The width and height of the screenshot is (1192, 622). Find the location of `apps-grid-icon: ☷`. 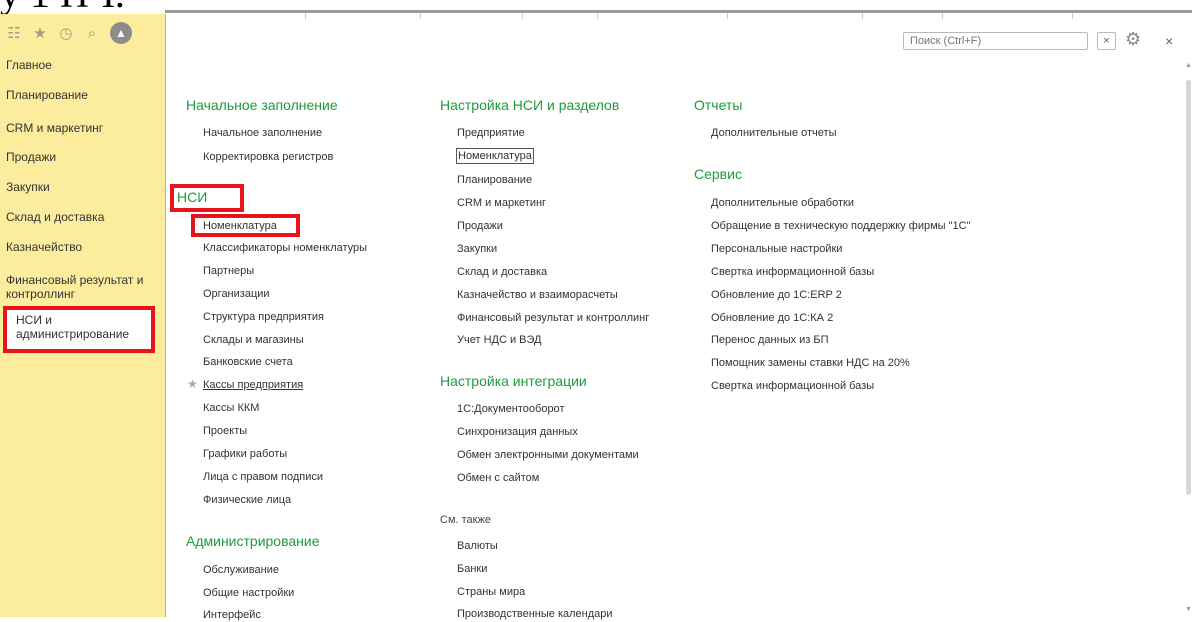

apps-grid-icon: ☷ is located at coordinates (14, 33).